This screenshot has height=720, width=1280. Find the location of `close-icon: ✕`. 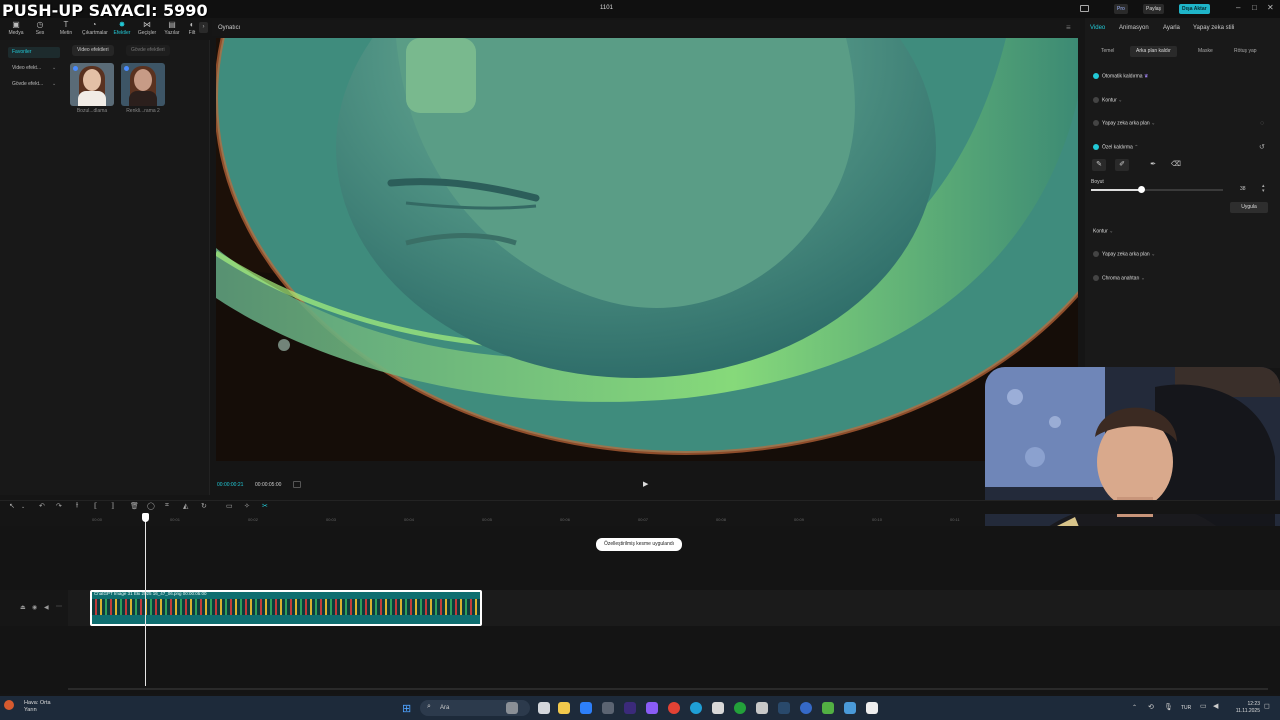

close-icon: ✕ is located at coordinates (1270, 7).